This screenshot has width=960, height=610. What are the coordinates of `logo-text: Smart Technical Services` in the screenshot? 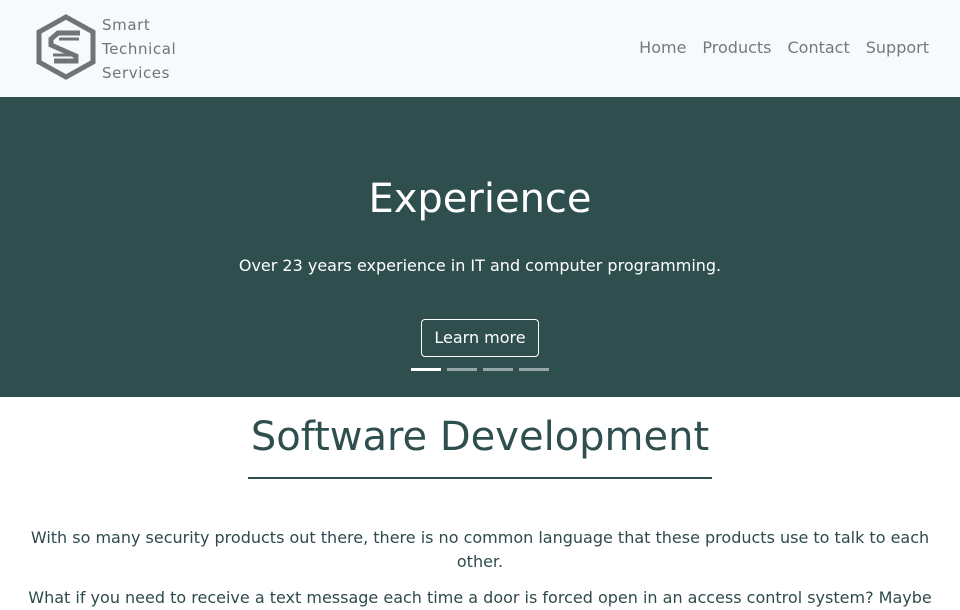 It's located at (139, 49).